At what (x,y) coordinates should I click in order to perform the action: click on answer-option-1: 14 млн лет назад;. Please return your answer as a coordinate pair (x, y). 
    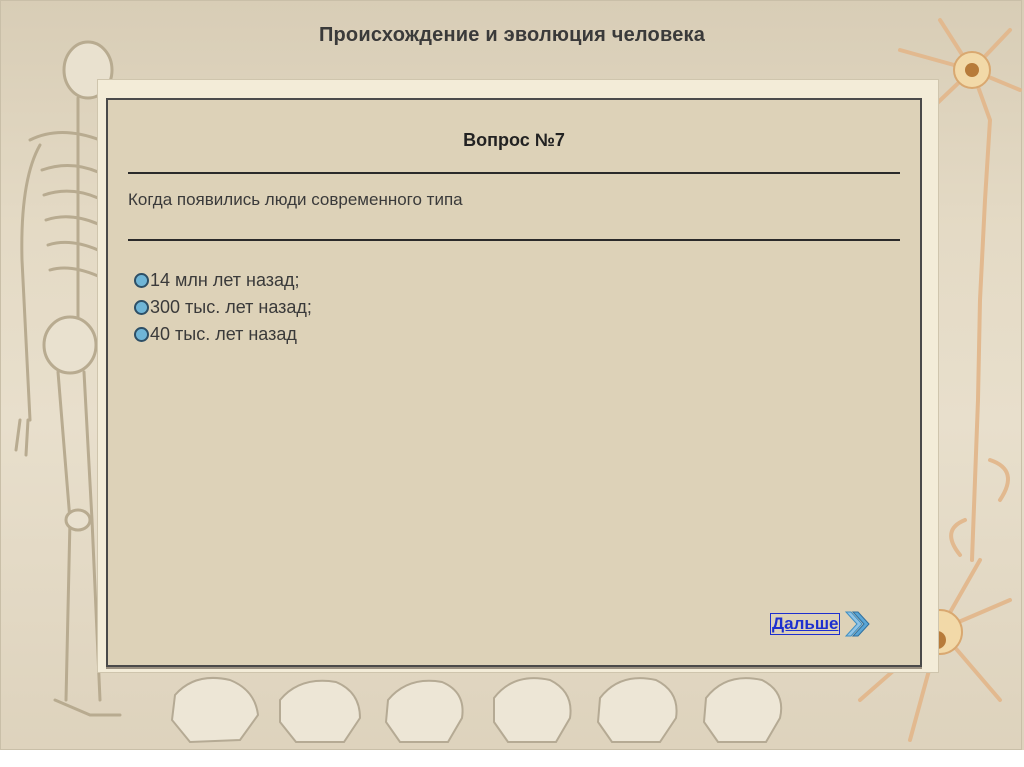
    Looking at the image, I should click on (217, 280).